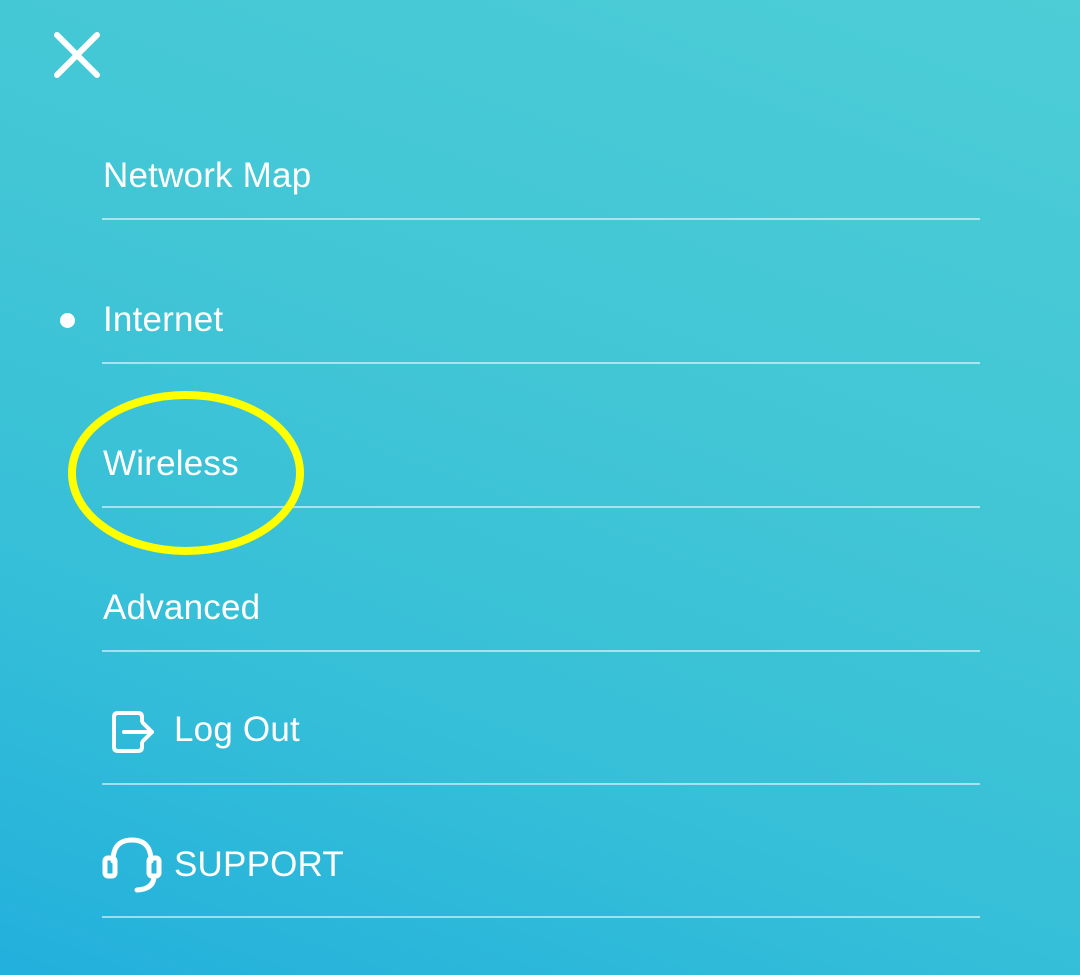 This screenshot has height=975, width=1080. I want to click on menu-item-internet: Internet, so click(541, 324).